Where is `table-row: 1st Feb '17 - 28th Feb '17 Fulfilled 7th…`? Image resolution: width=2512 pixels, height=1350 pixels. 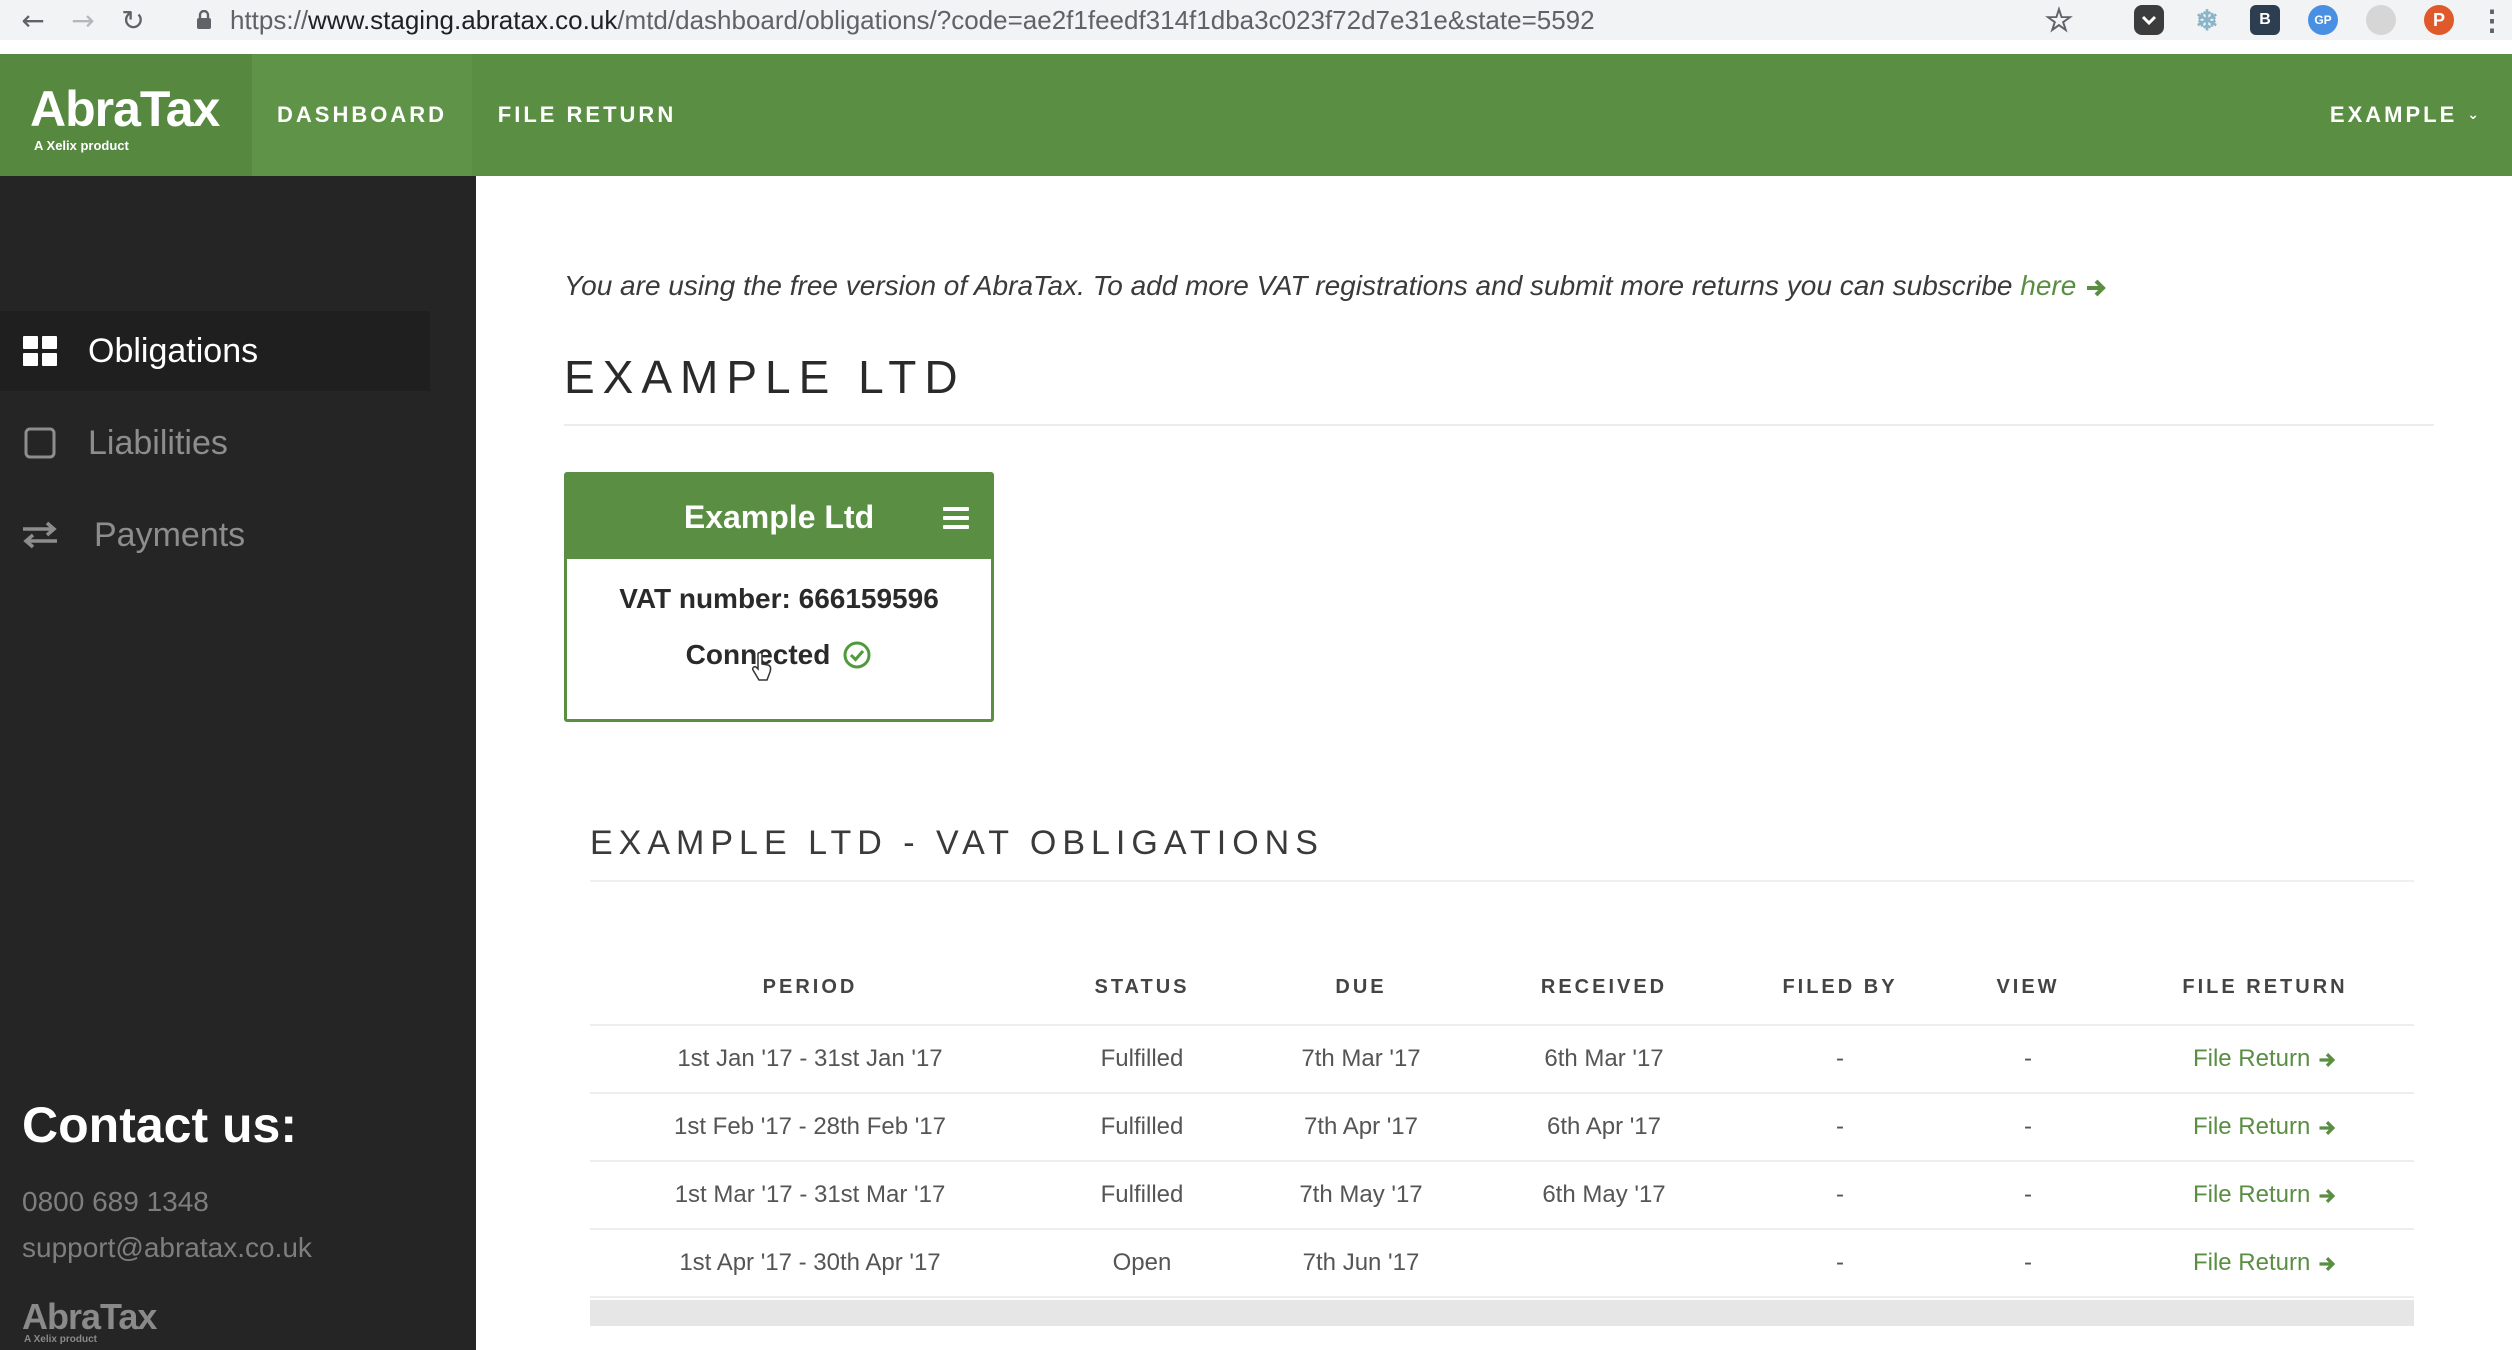
table-row: 1st Feb '17 - 28th Feb '17 Fulfilled 7th… is located at coordinates (1502, 1128).